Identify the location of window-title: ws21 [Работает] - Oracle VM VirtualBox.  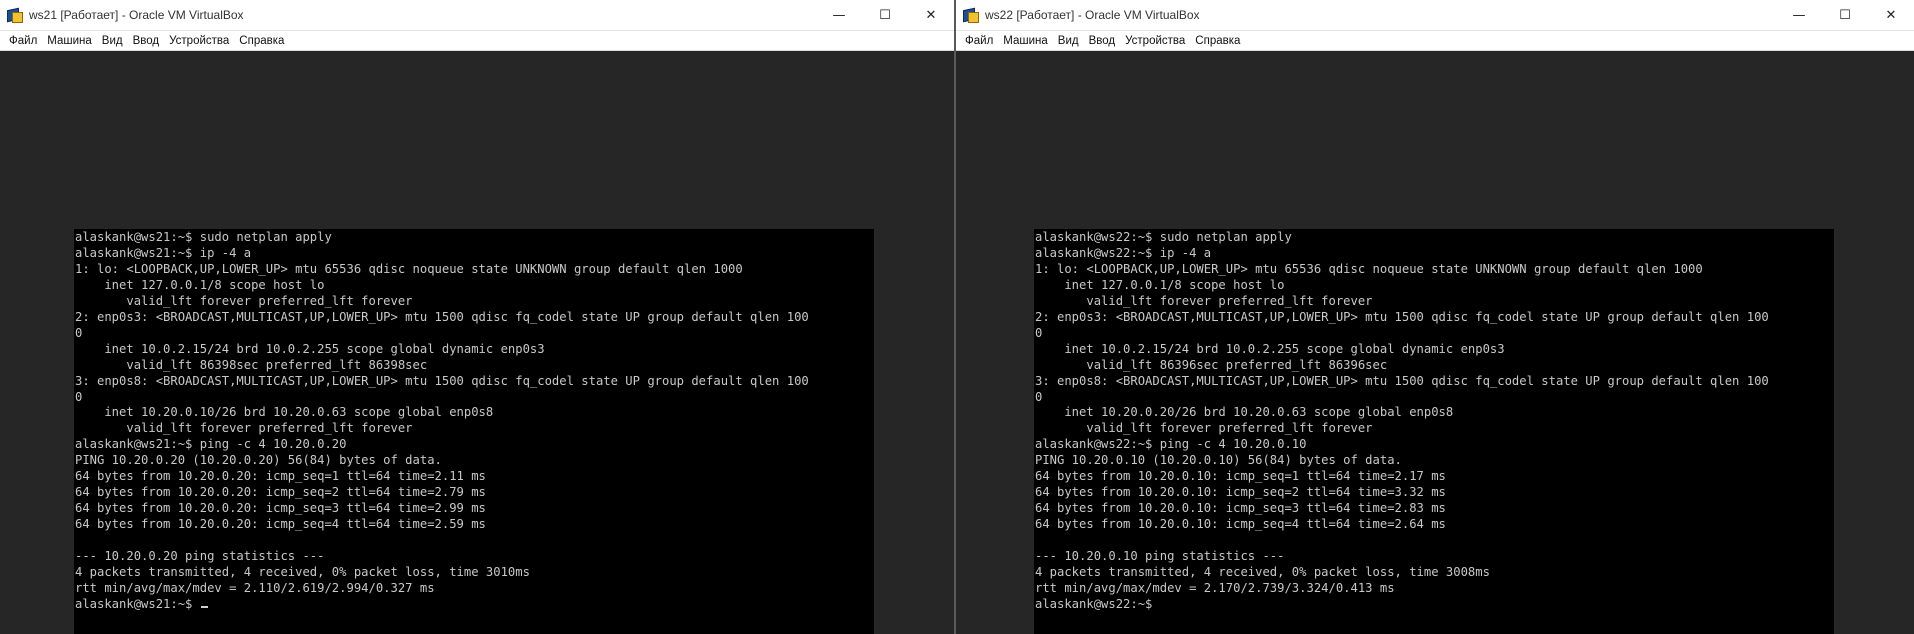
(136, 15).